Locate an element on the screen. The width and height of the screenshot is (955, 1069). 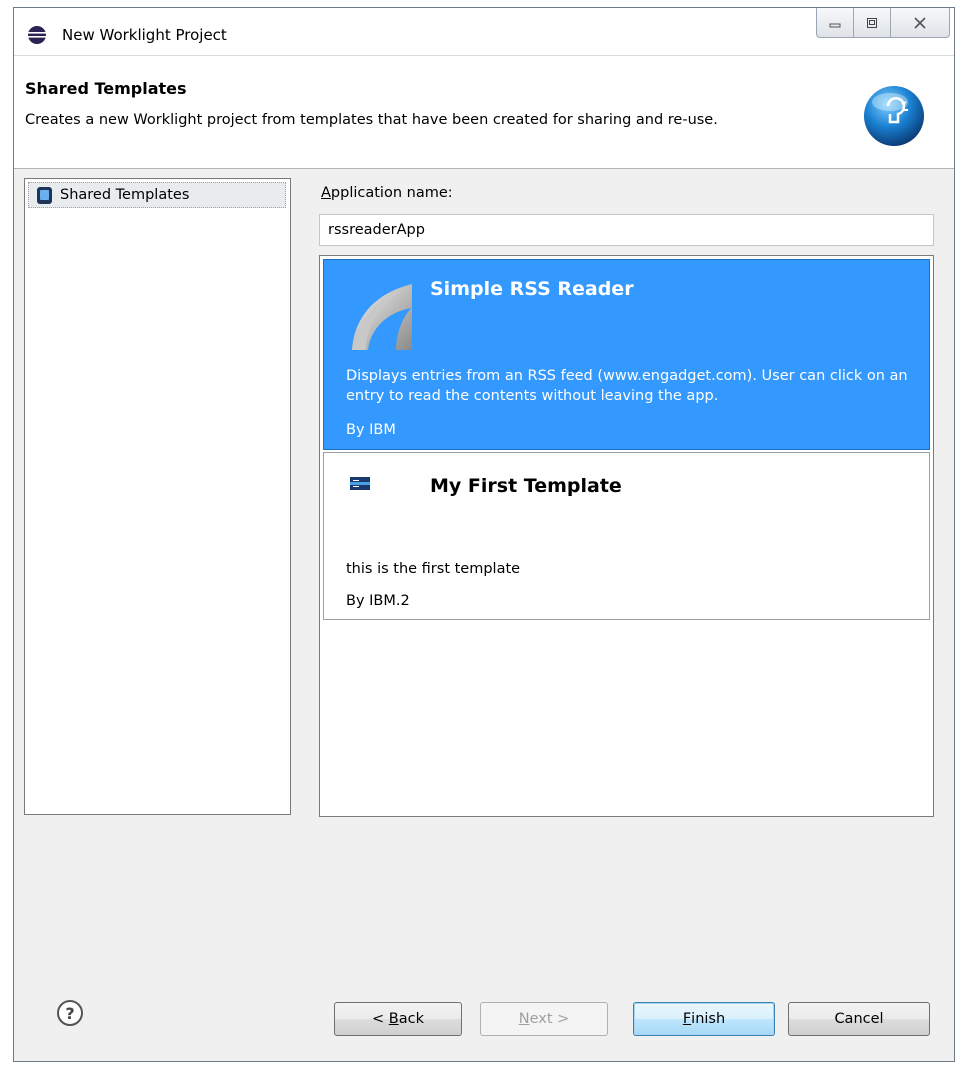
application-name-label: Application name: is located at coordinates (387, 193).